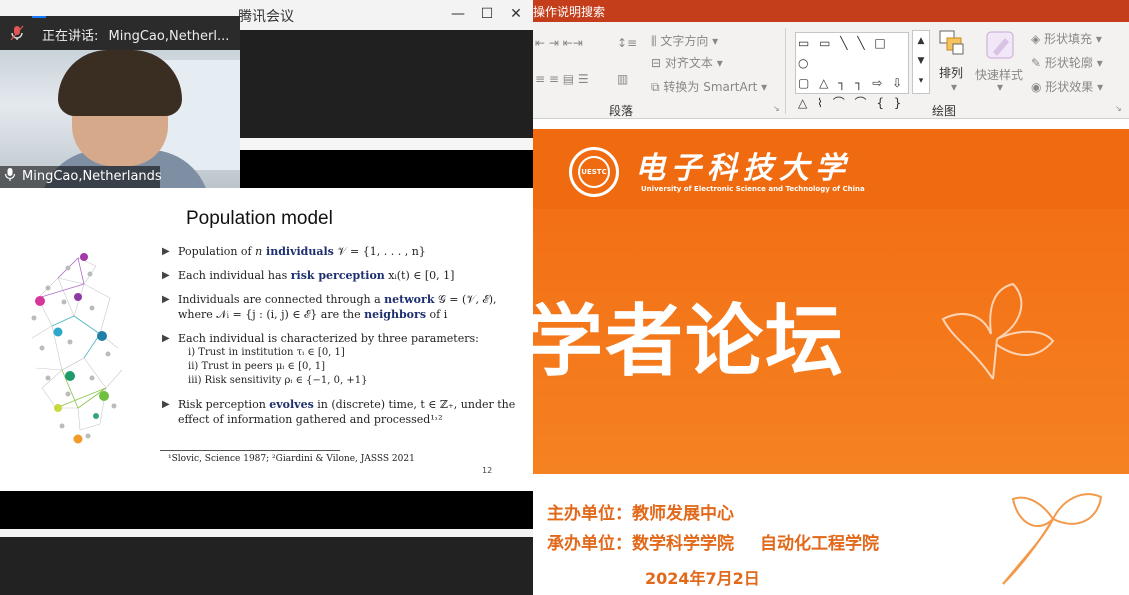 Image resolution: width=1129 pixels, height=595 pixels. I want to click on forum-title: 学者论坛, so click(689, 342).